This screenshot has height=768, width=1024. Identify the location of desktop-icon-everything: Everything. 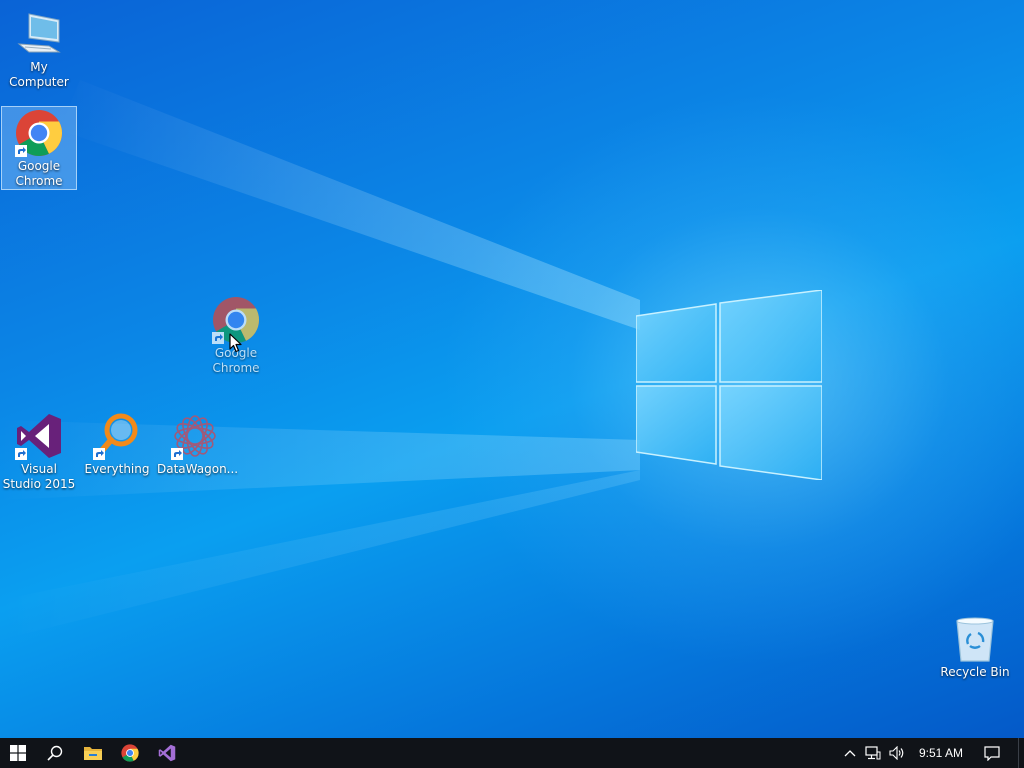
(117, 443).